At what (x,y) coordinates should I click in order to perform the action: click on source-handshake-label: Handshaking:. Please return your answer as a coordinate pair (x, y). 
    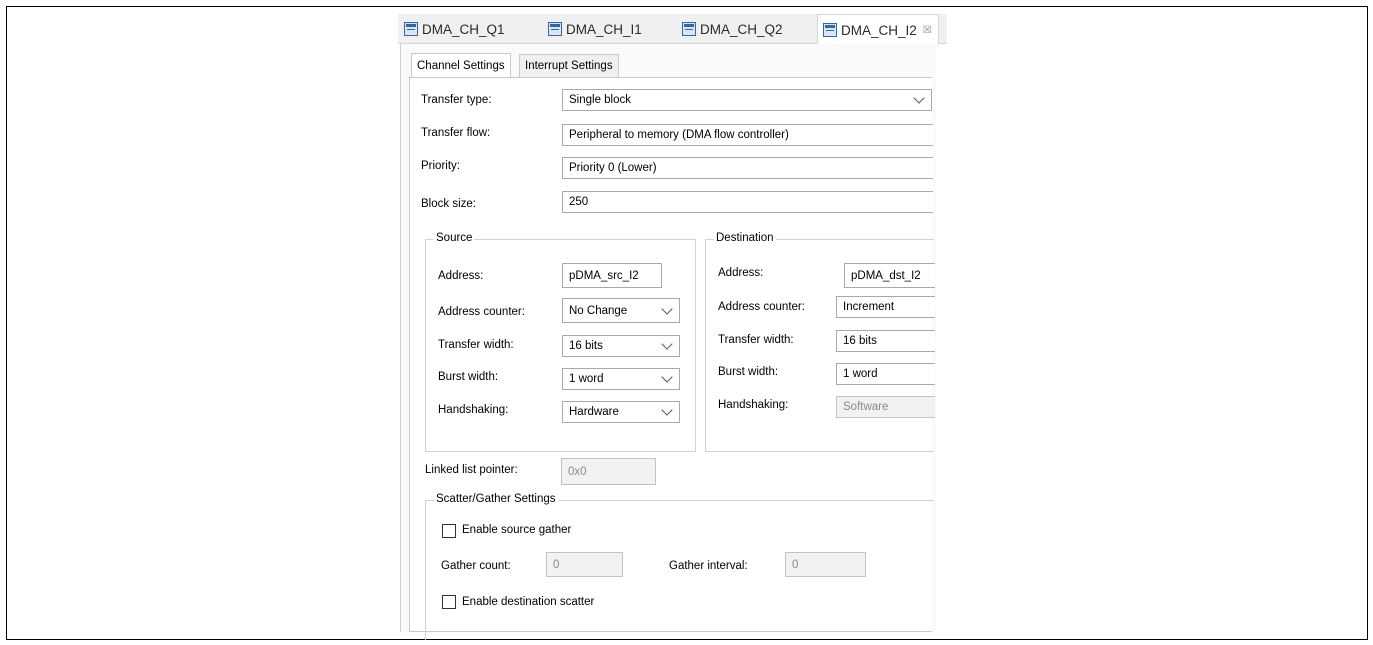
    Looking at the image, I should click on (473, 410).